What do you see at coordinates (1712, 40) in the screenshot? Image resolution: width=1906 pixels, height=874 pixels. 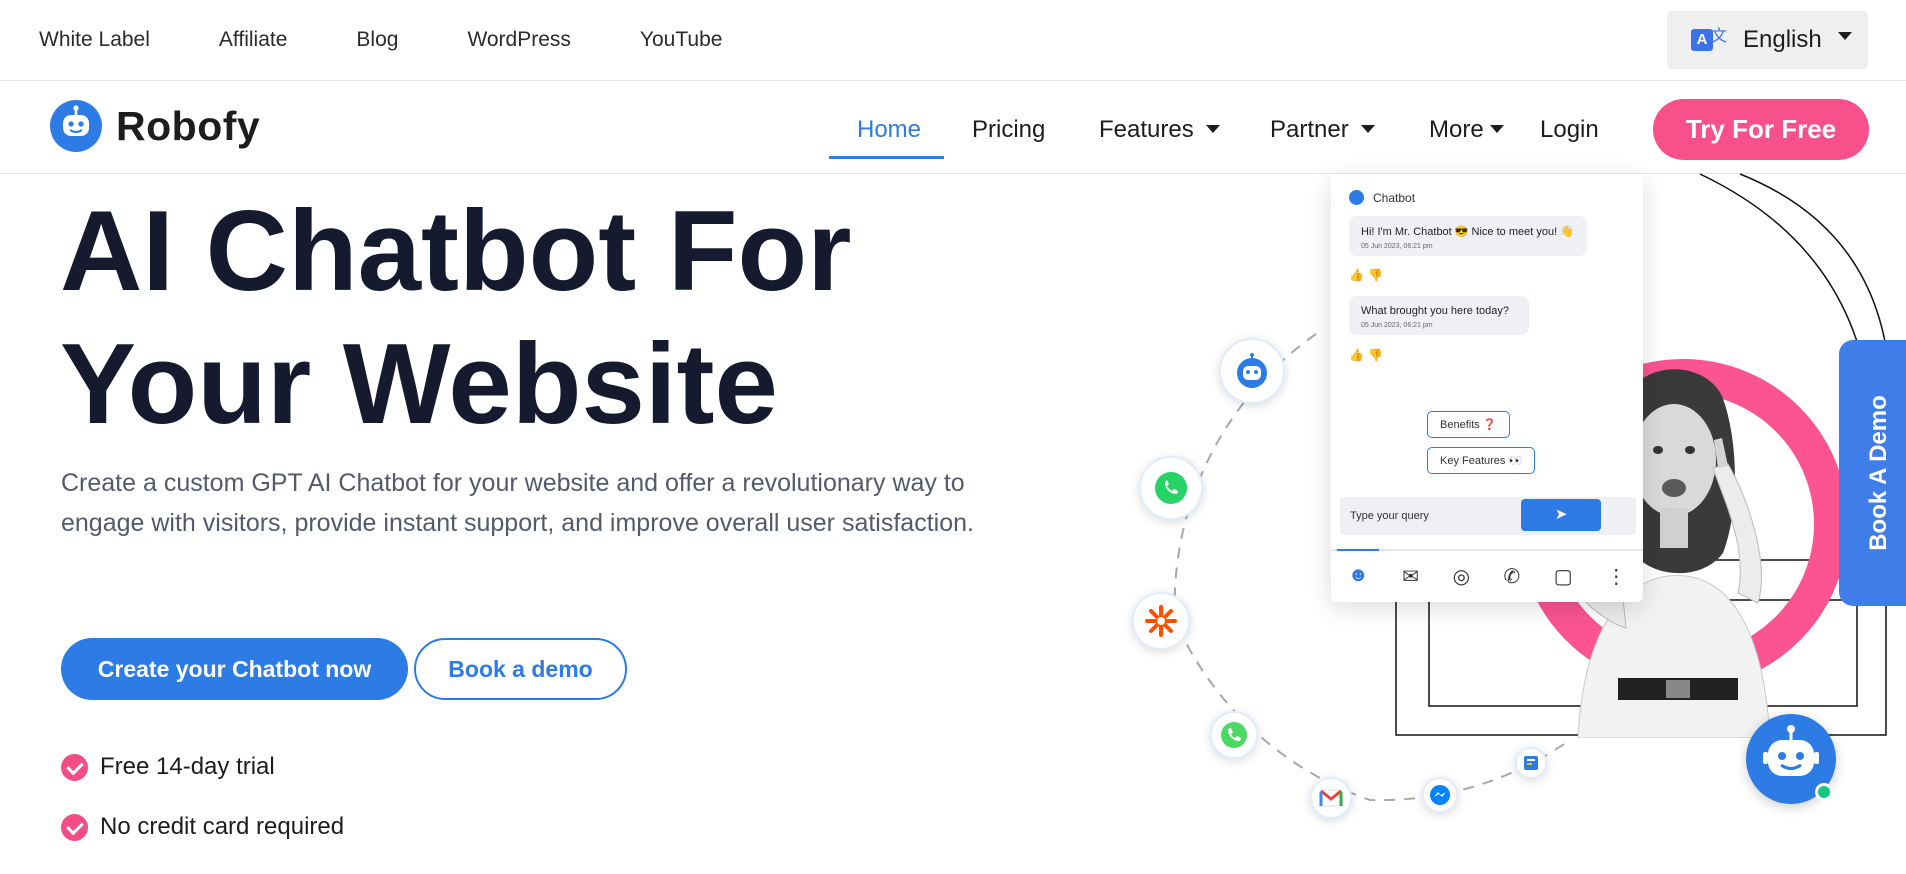 I see `translate-icon: A 文` at bounding box center [1712, 40].